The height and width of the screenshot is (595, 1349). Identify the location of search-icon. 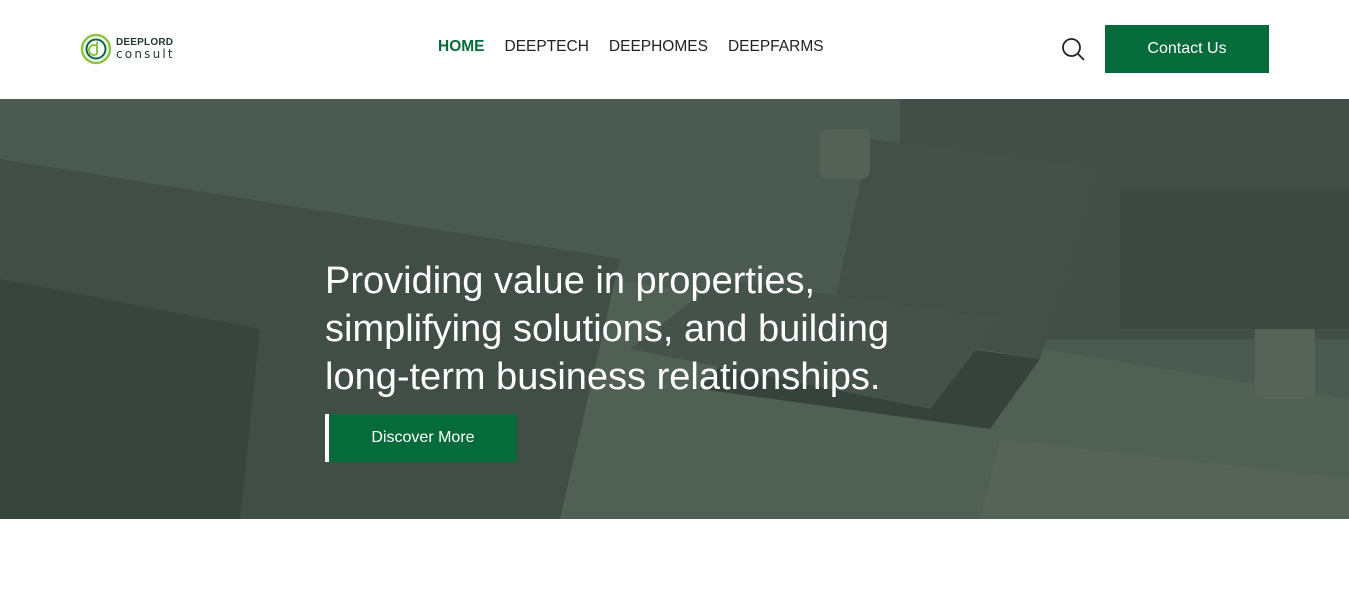
(1073, 49).